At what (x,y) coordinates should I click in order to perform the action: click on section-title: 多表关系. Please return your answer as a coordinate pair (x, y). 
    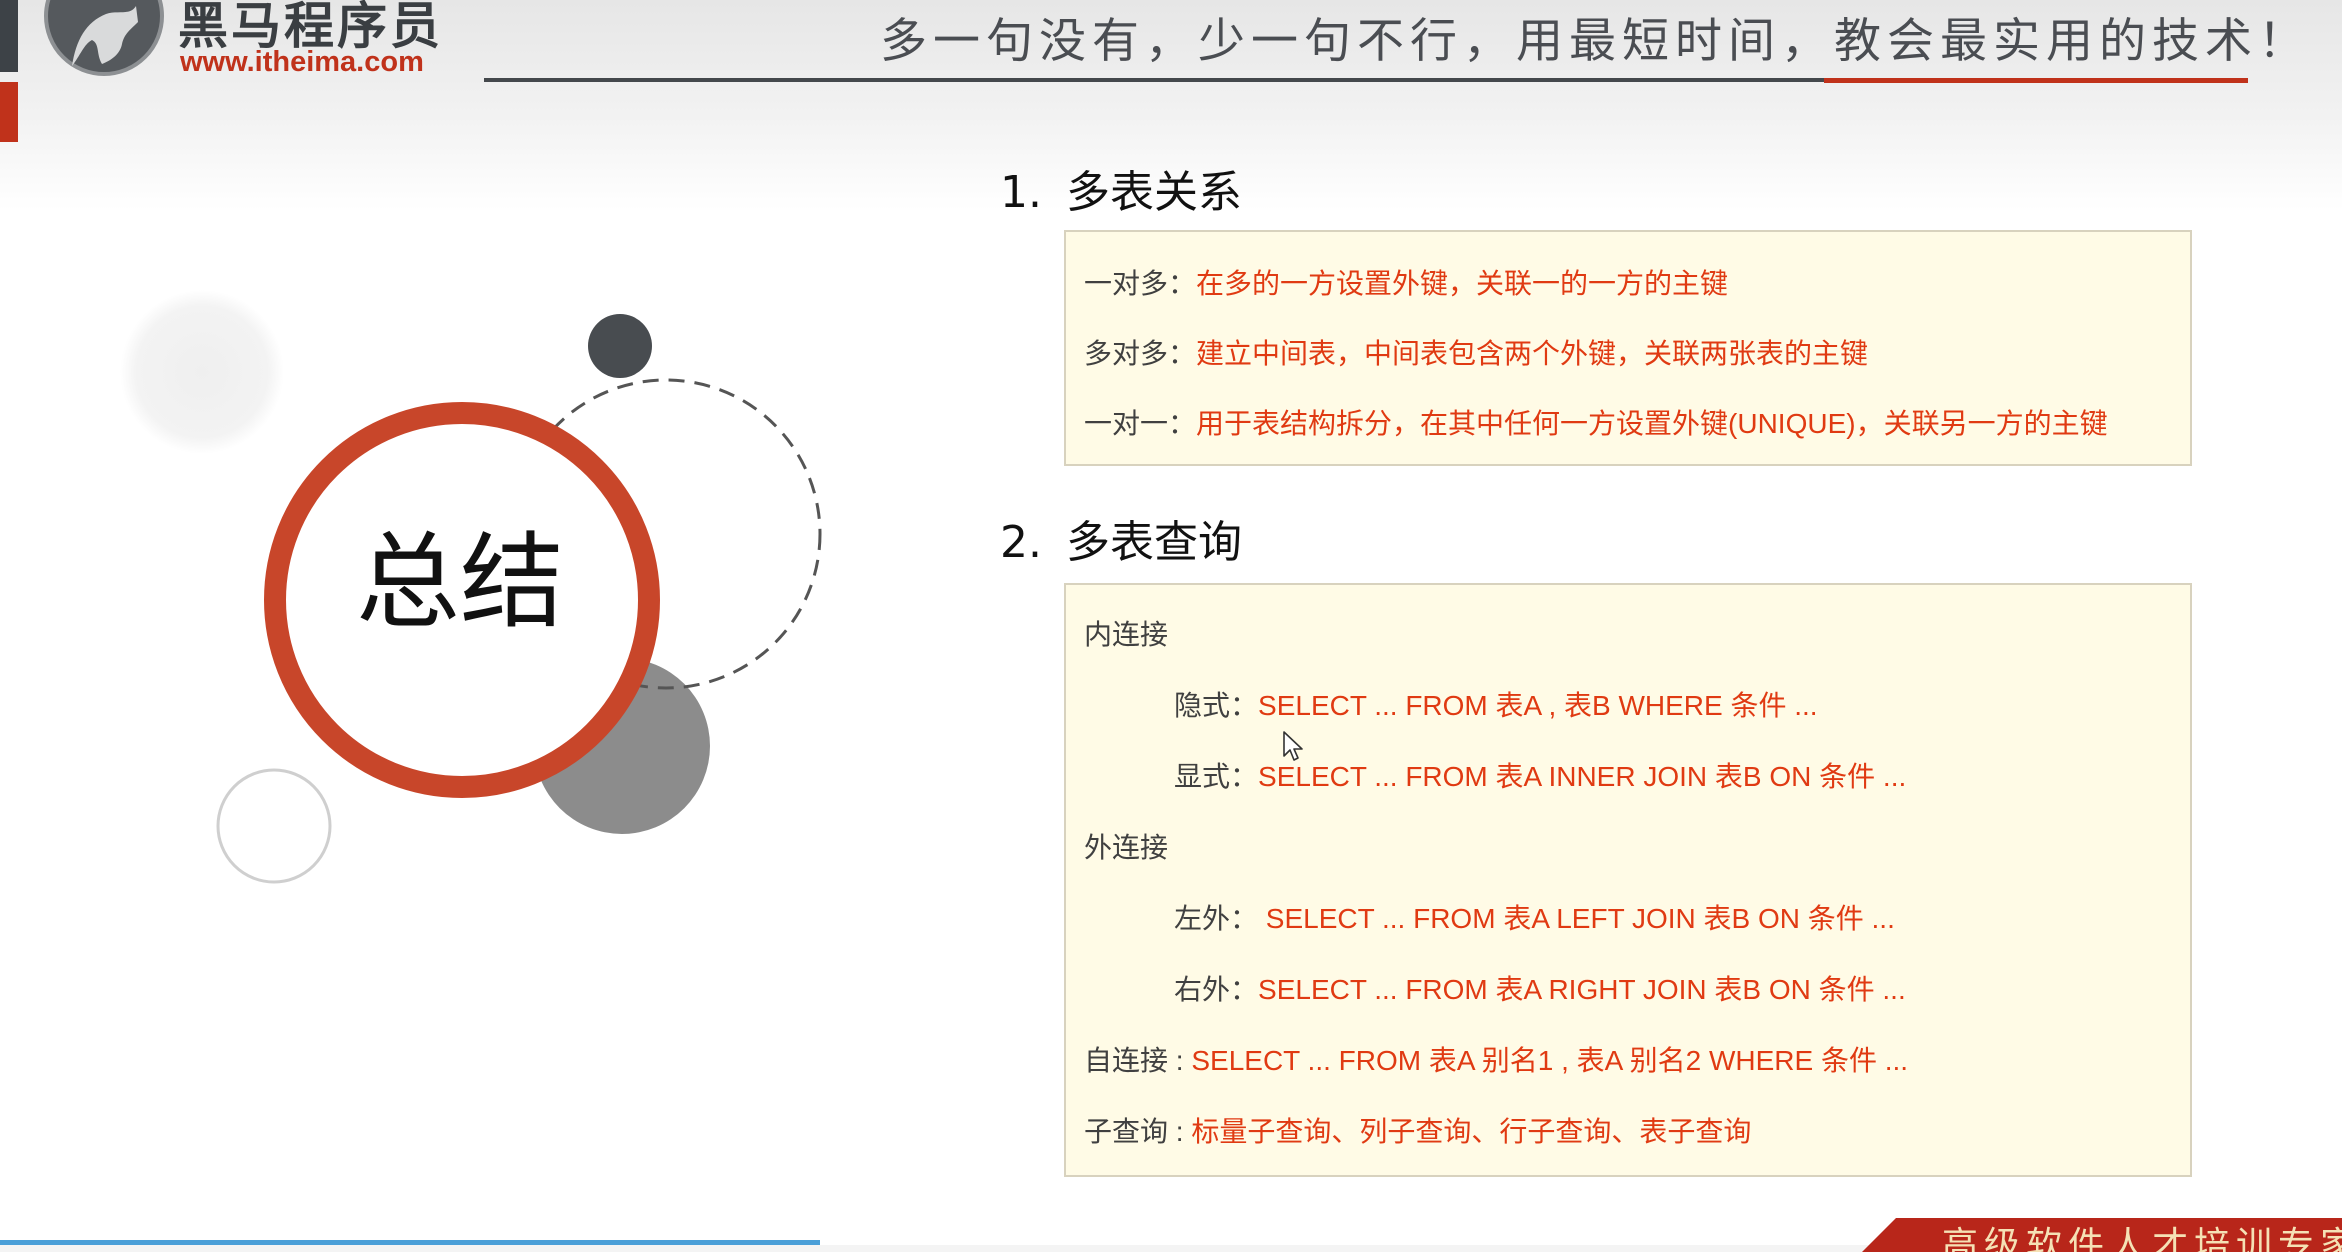
    Looking at the image, I should click on (1154, 192).